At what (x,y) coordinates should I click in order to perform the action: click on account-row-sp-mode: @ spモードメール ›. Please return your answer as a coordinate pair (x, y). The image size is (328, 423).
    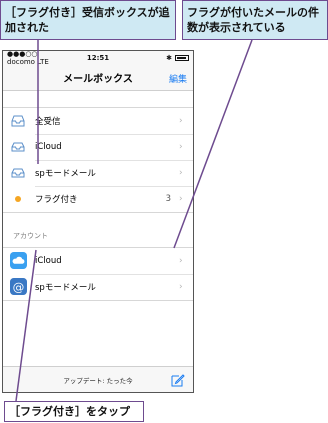
    Looking at the image, I should click on (98, 287).